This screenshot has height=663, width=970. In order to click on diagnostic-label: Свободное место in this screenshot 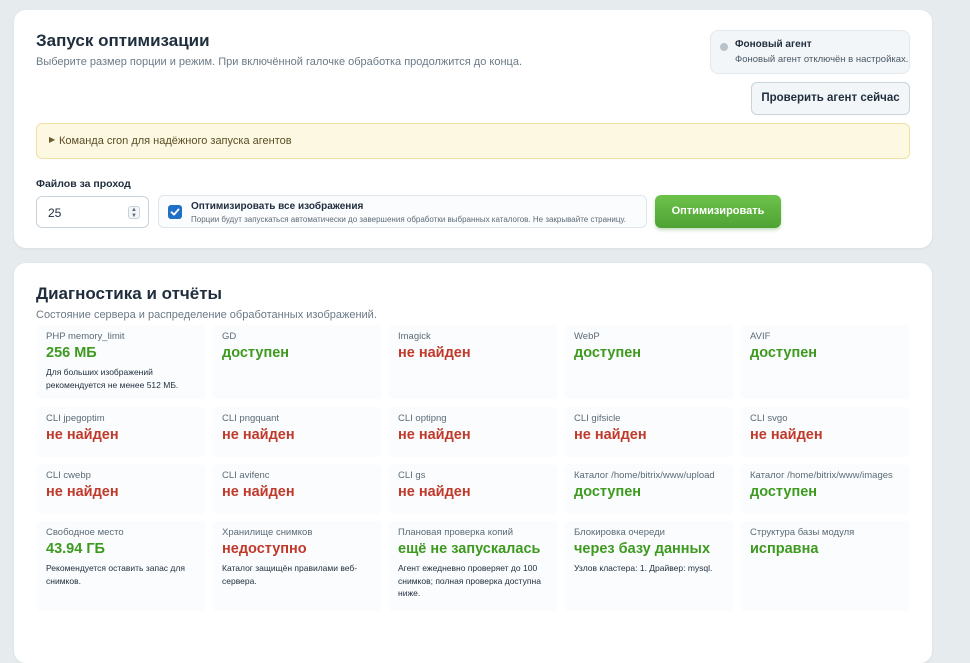, I will do `click(85, 532)`.